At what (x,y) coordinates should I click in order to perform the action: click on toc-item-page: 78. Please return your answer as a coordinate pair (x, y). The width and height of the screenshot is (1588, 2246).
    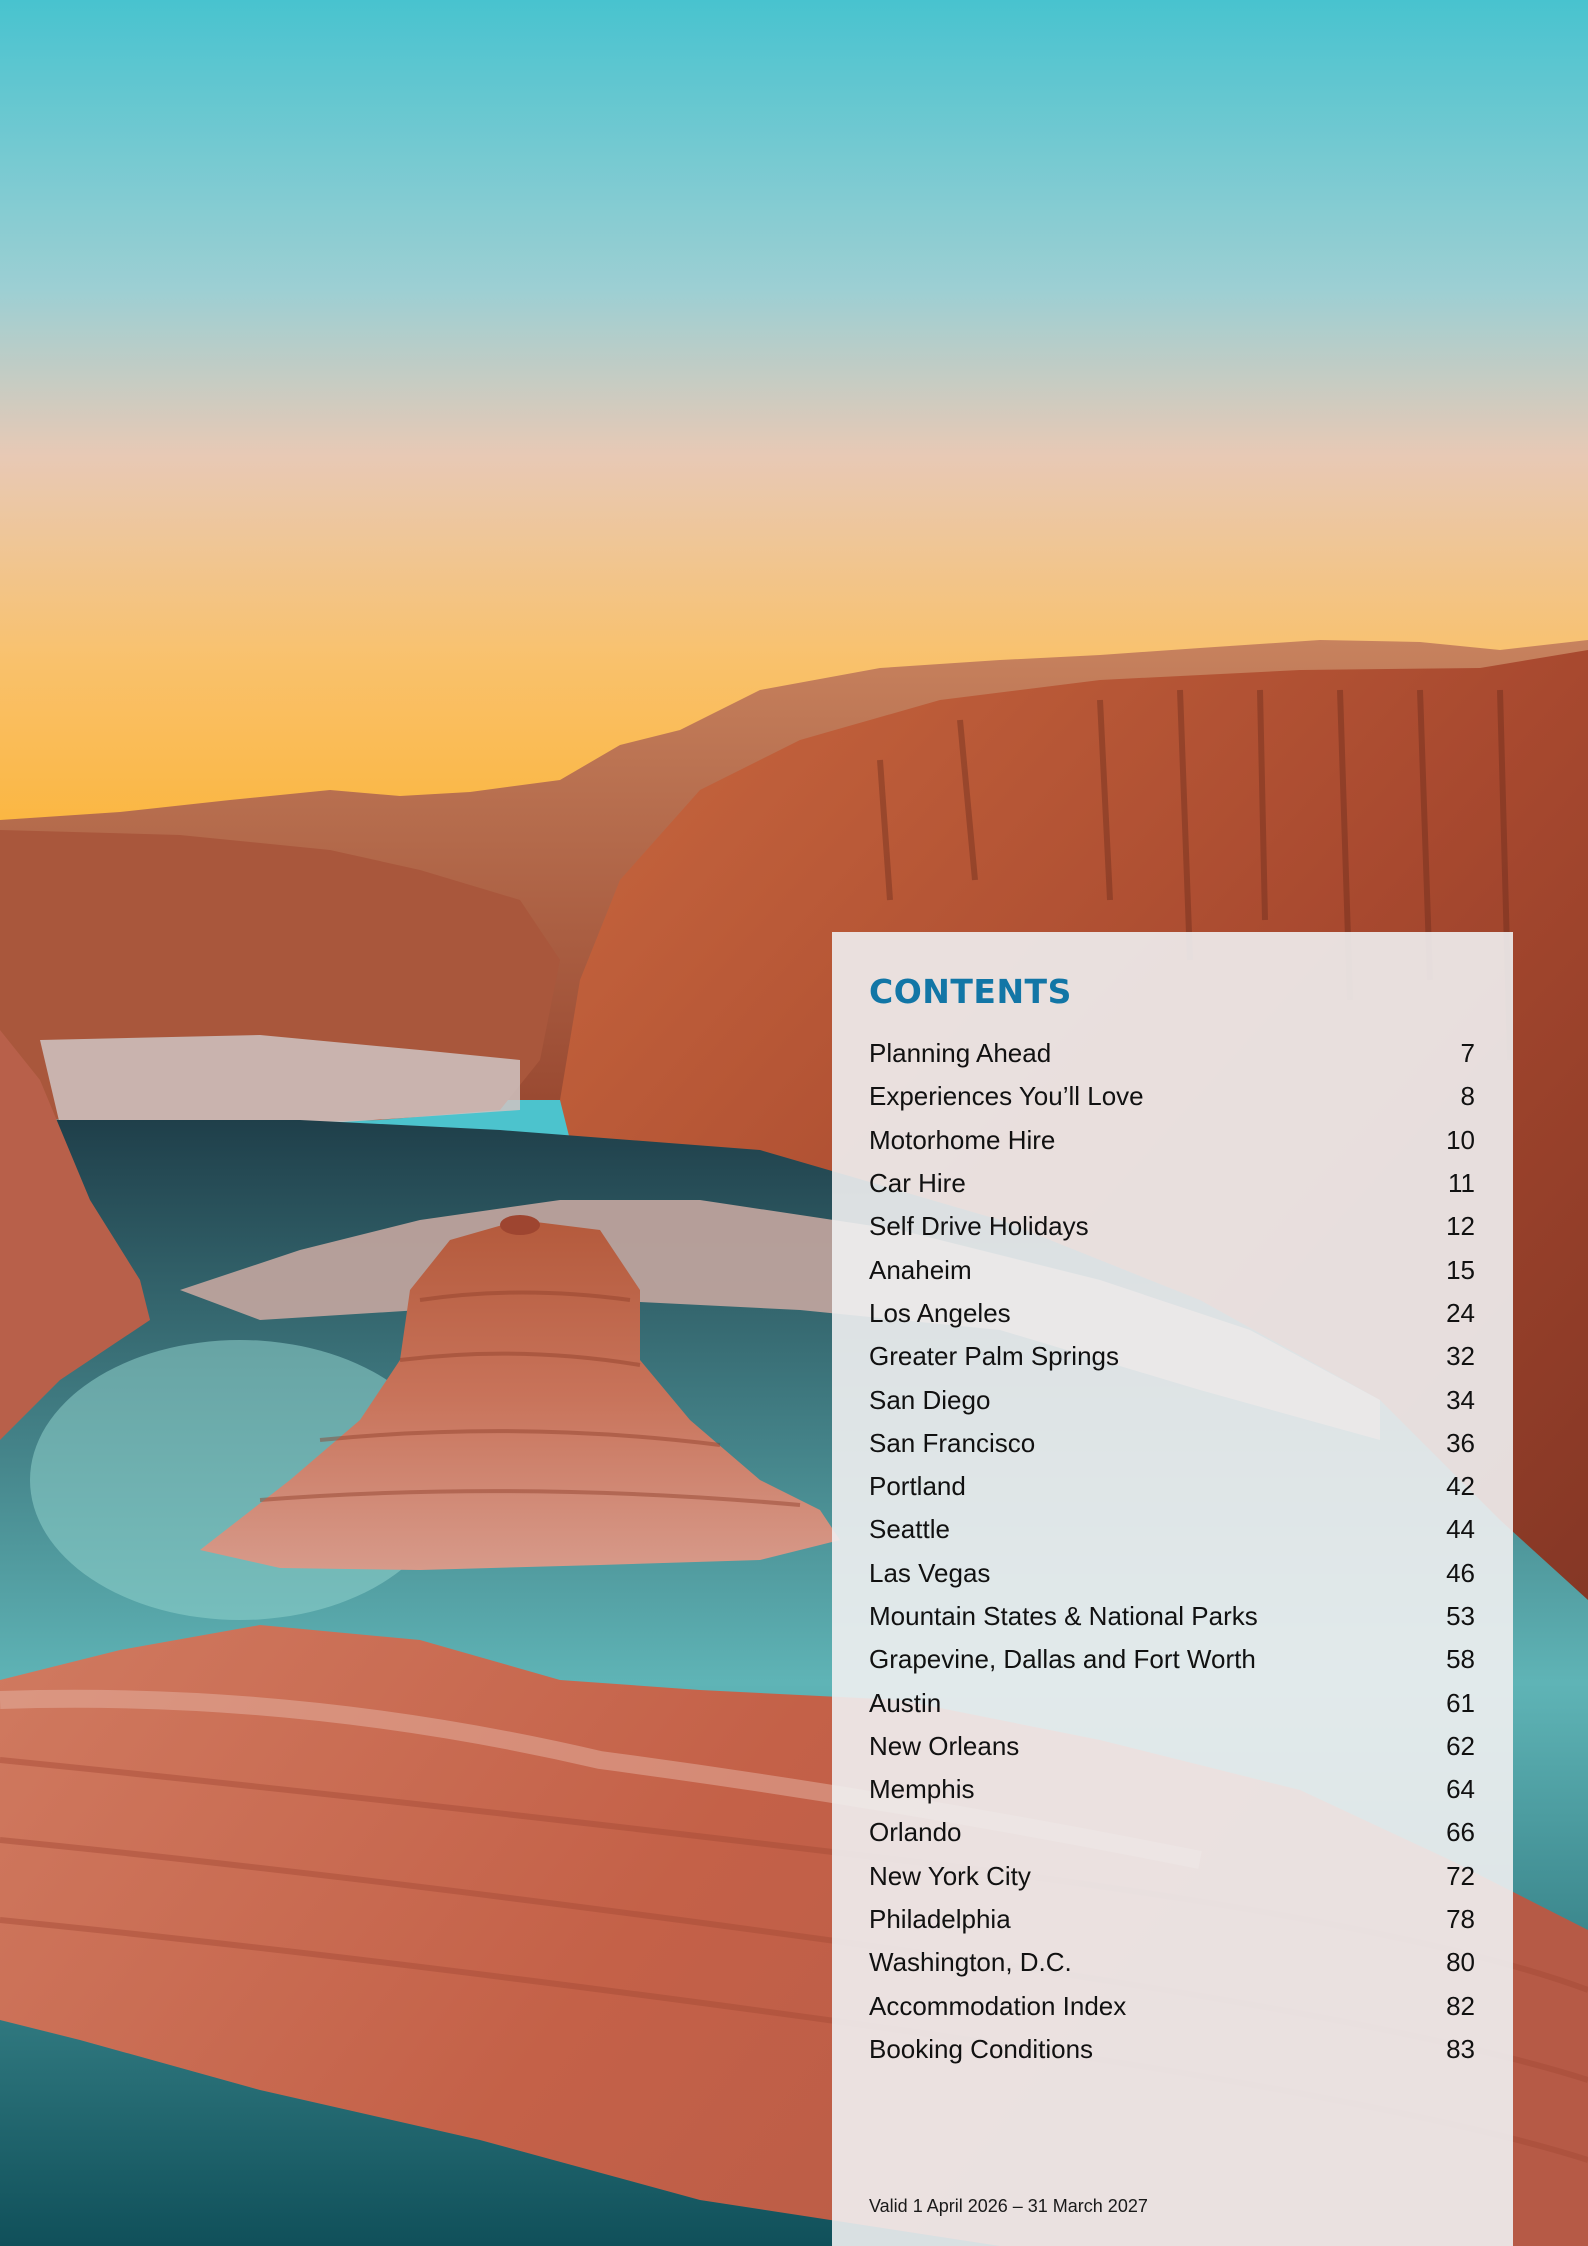
    Looking at the image, I should click on (1460, 1919).